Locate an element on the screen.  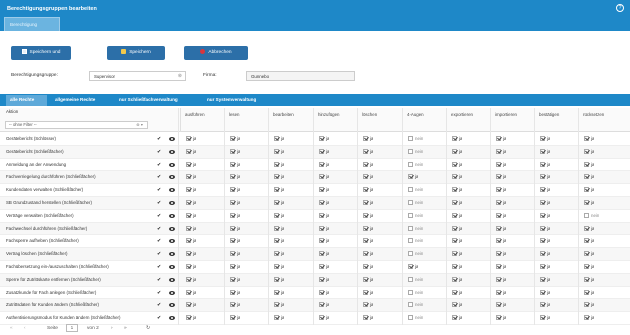
tab-all-rights: alle Rechte is located at coordinates (26, 100).